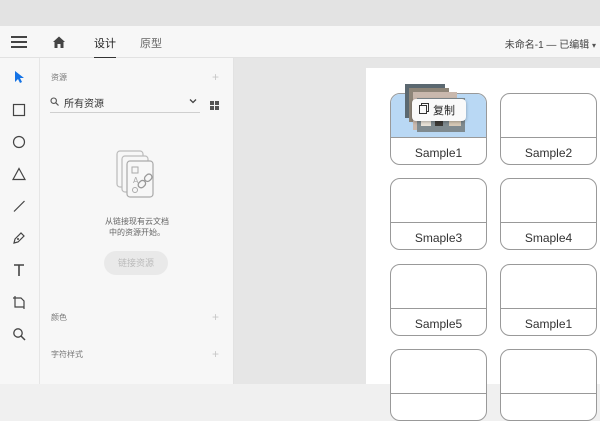 This screenshot has width=600, height=421. Describe the element at coordinates (137, 227) in the screenshot. I see `empty-assets-message: 从链接现有云文档 中的资源开始。` at that location.